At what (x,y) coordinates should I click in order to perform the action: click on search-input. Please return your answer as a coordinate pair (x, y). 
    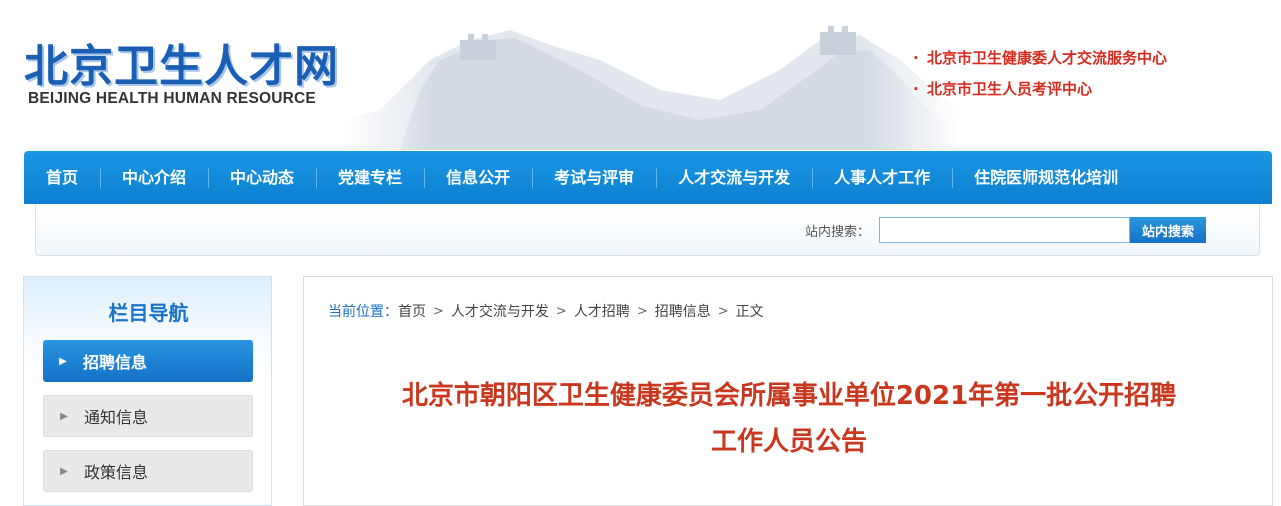
    Looking at the image, I should click on (1004, 230).